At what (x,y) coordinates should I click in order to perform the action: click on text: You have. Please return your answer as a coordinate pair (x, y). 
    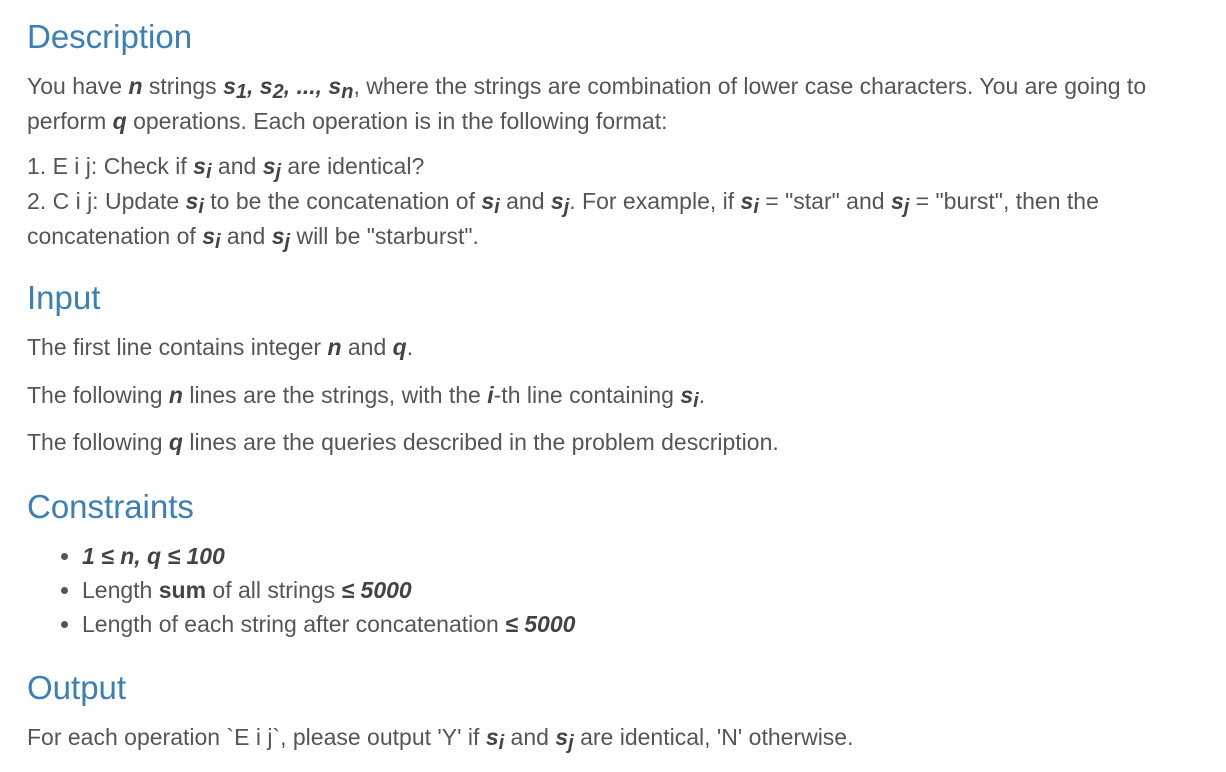
    Looking at the image, I should click on (78, 86).